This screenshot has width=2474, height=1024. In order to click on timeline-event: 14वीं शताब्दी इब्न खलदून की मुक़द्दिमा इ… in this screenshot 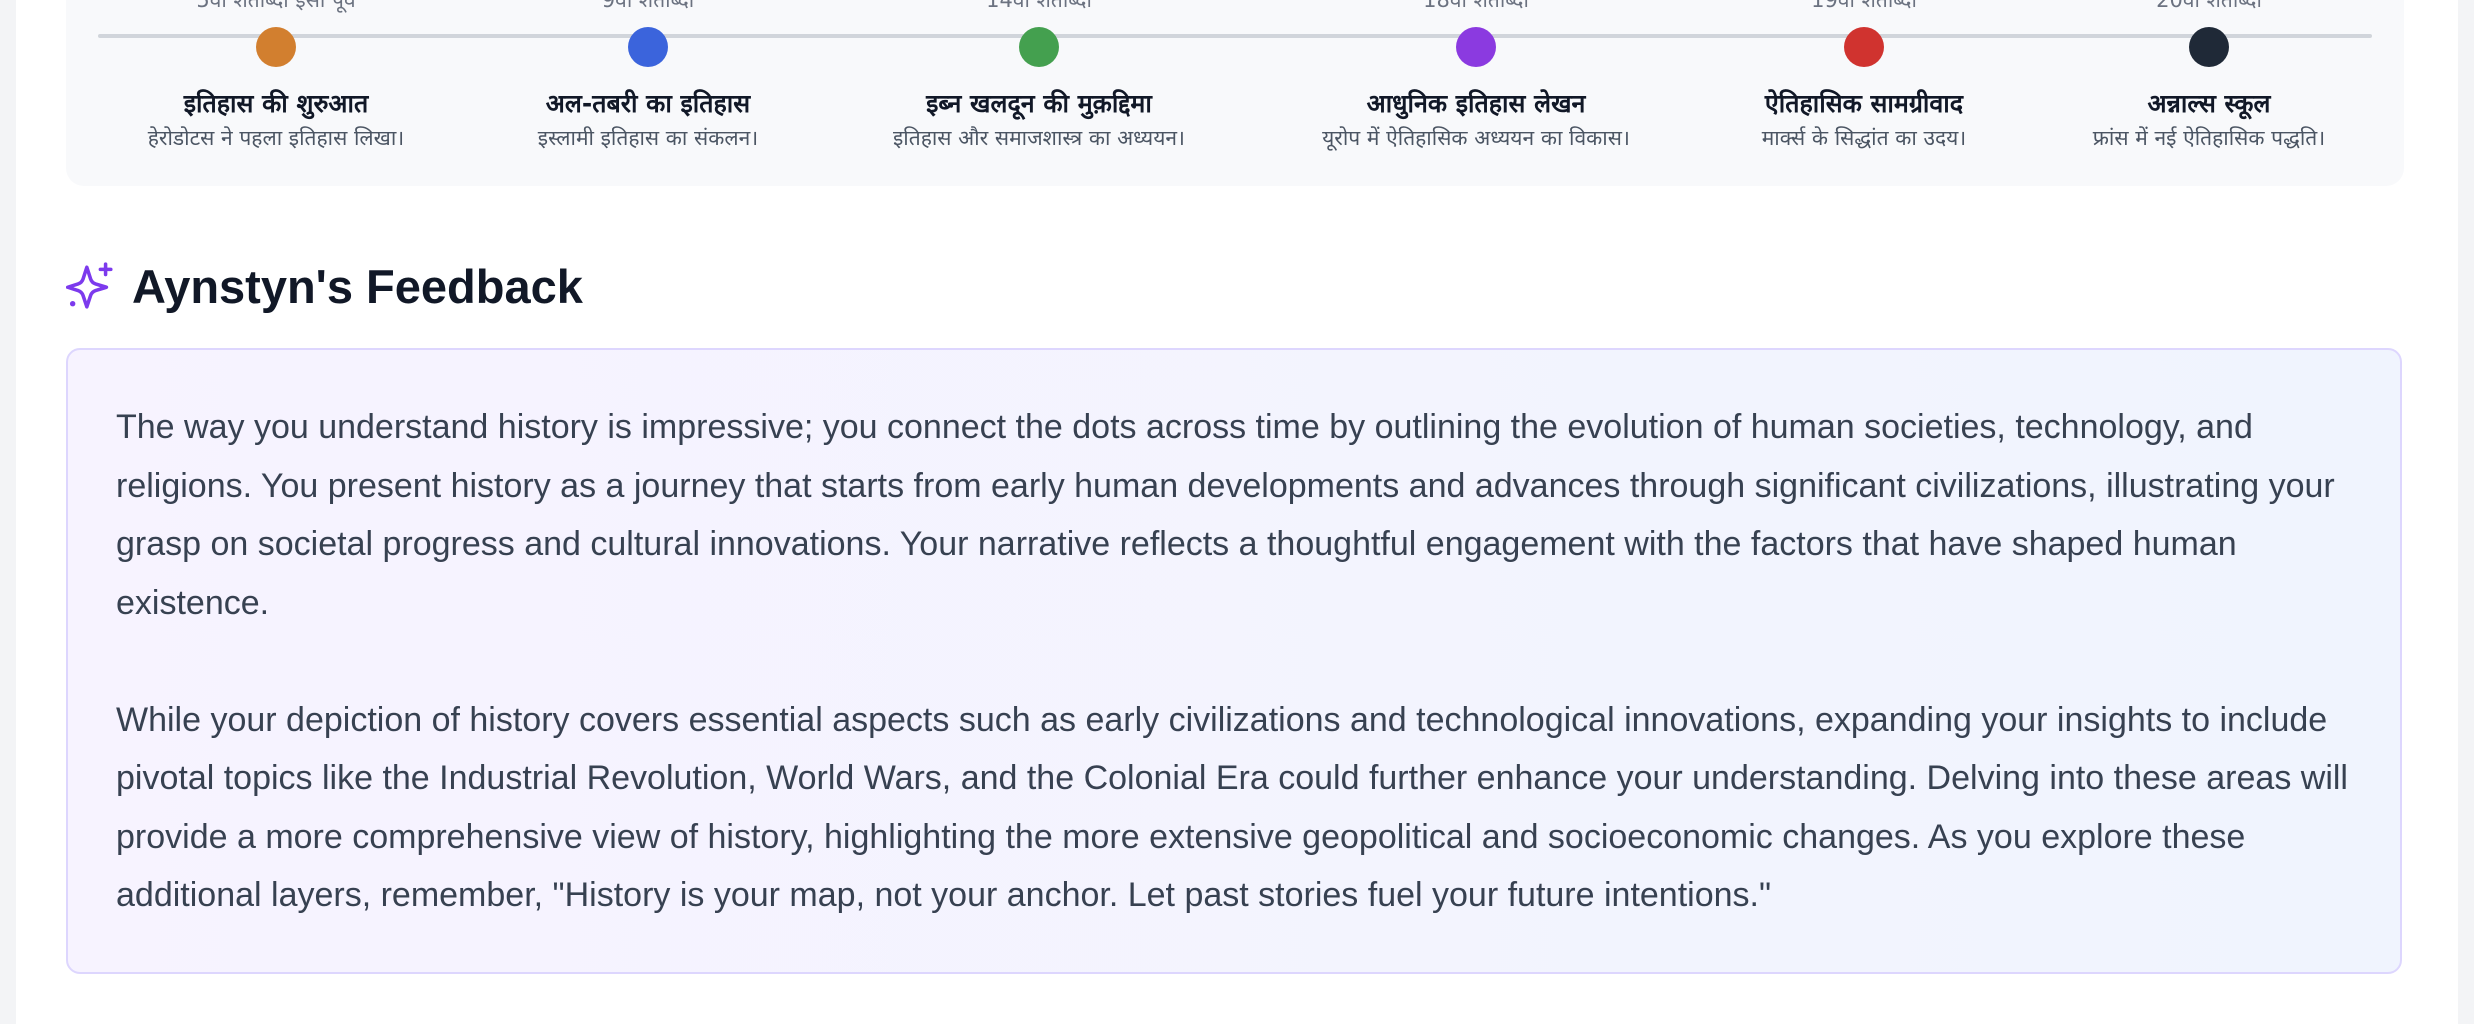, I will do `click(1039, 93)`.